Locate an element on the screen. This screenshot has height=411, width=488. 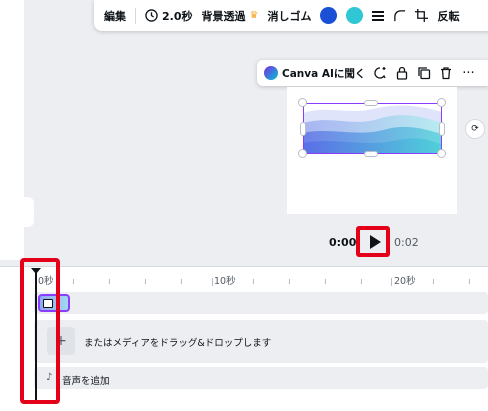
resize-handle-bottom is located at coordinates (371, 154).